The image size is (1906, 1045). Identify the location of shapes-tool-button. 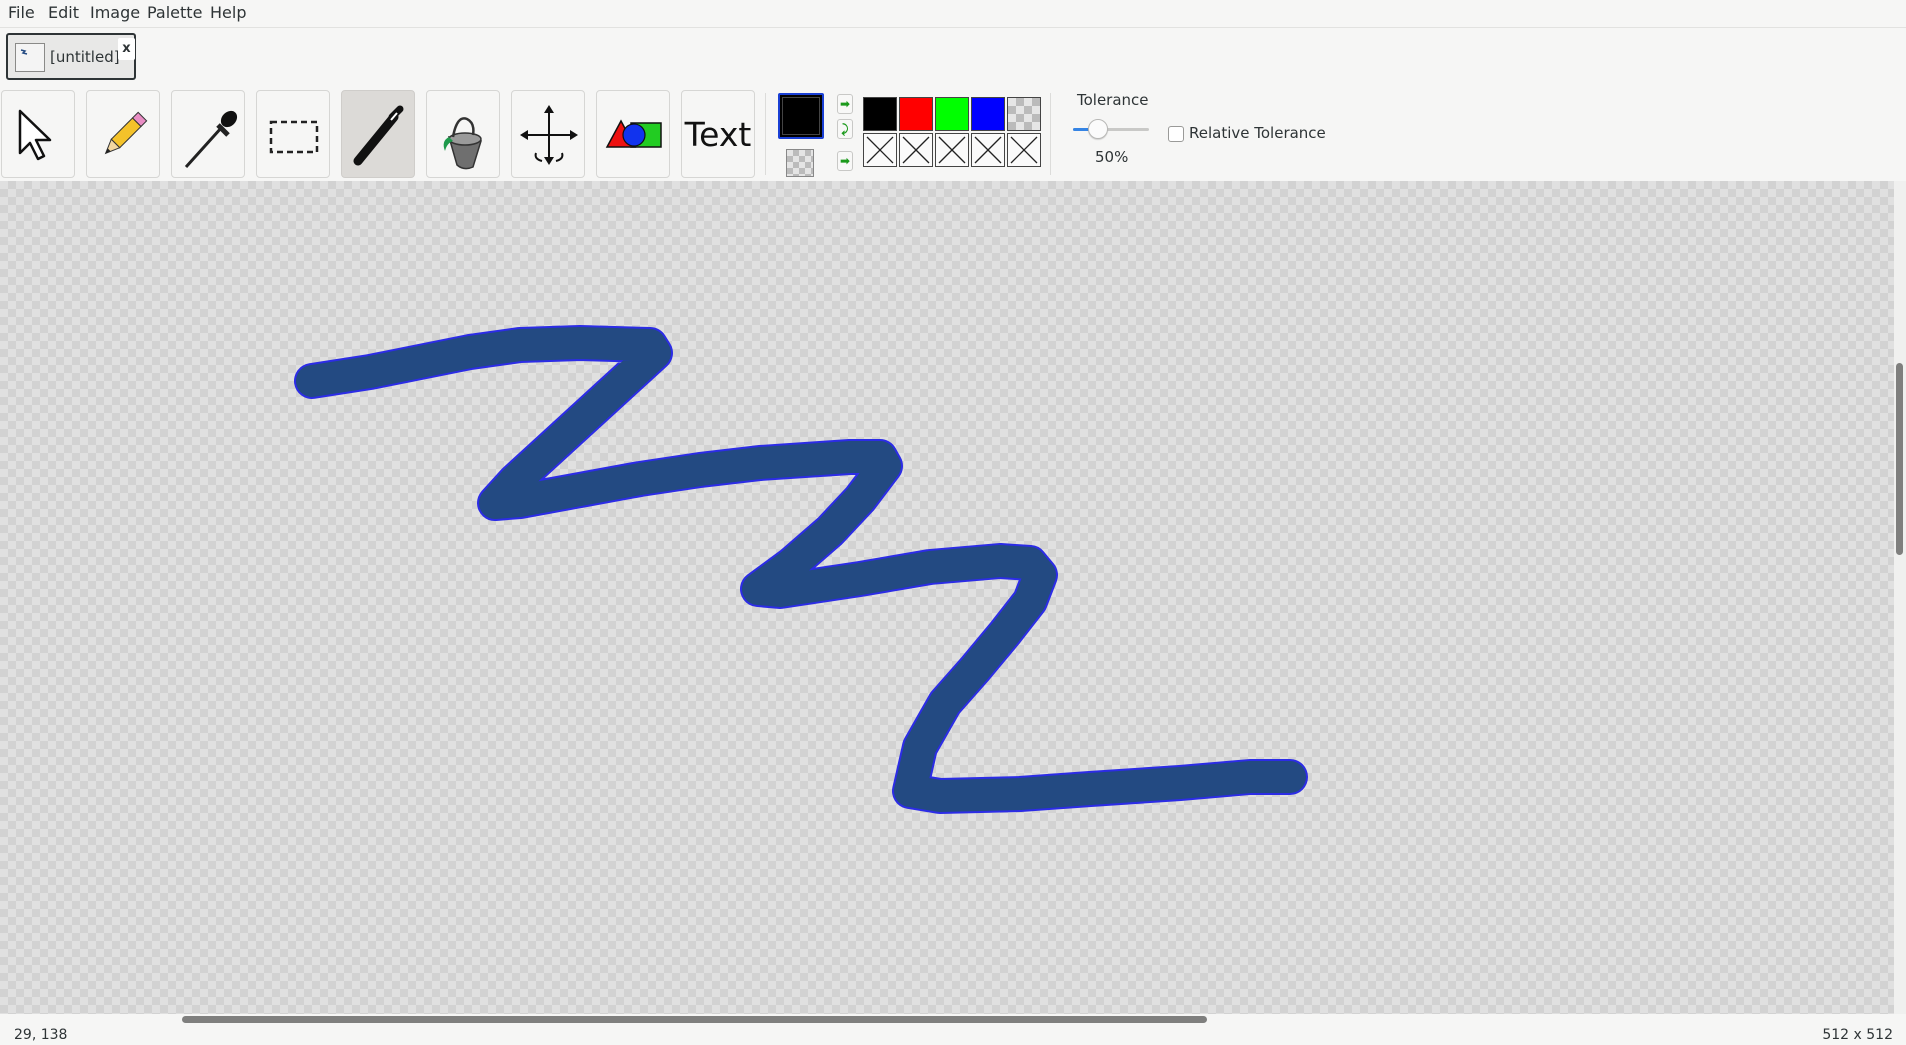
(633, 134).